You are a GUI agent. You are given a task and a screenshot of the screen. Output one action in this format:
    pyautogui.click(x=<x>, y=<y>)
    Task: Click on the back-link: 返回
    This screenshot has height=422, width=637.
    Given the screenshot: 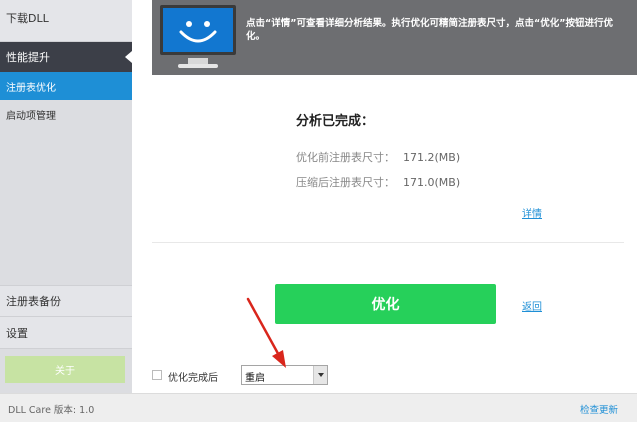 What is the action you would take?
    pyautogui.click(x=532, y=305)
    